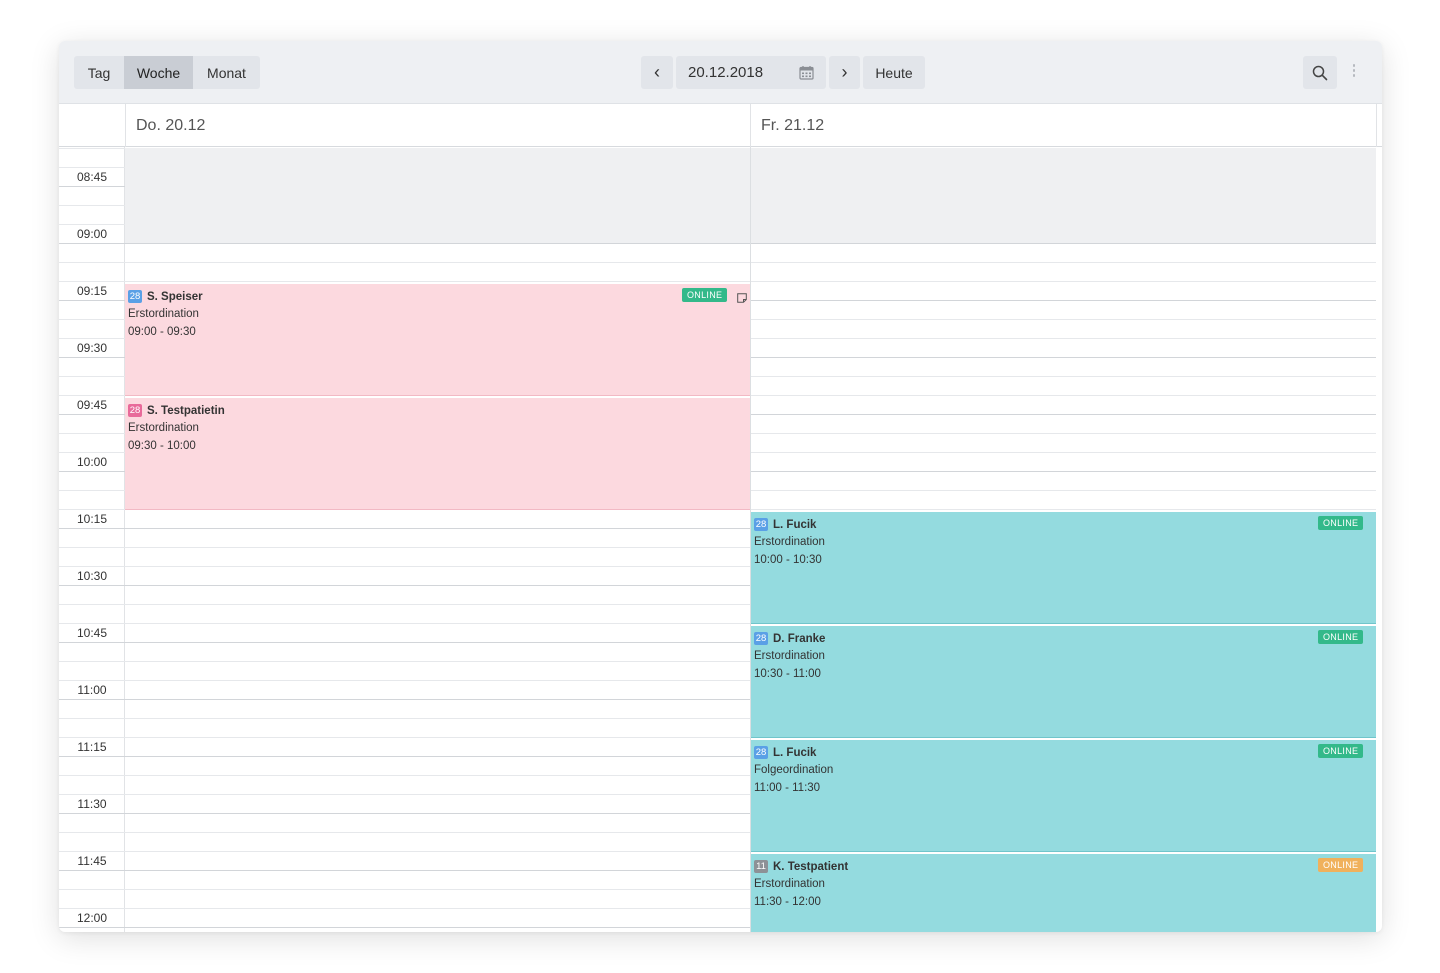  I want to click on time-label: 11:30, so click(92, 804).